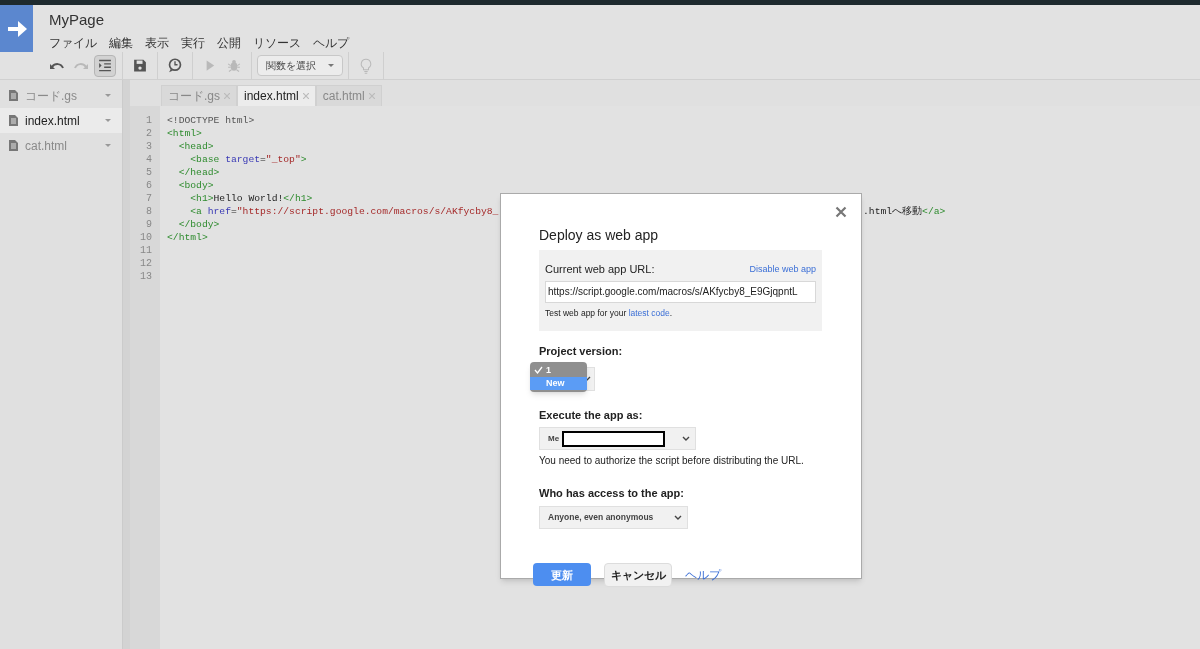  I want to click on line-number: 13, so click(146, 276).